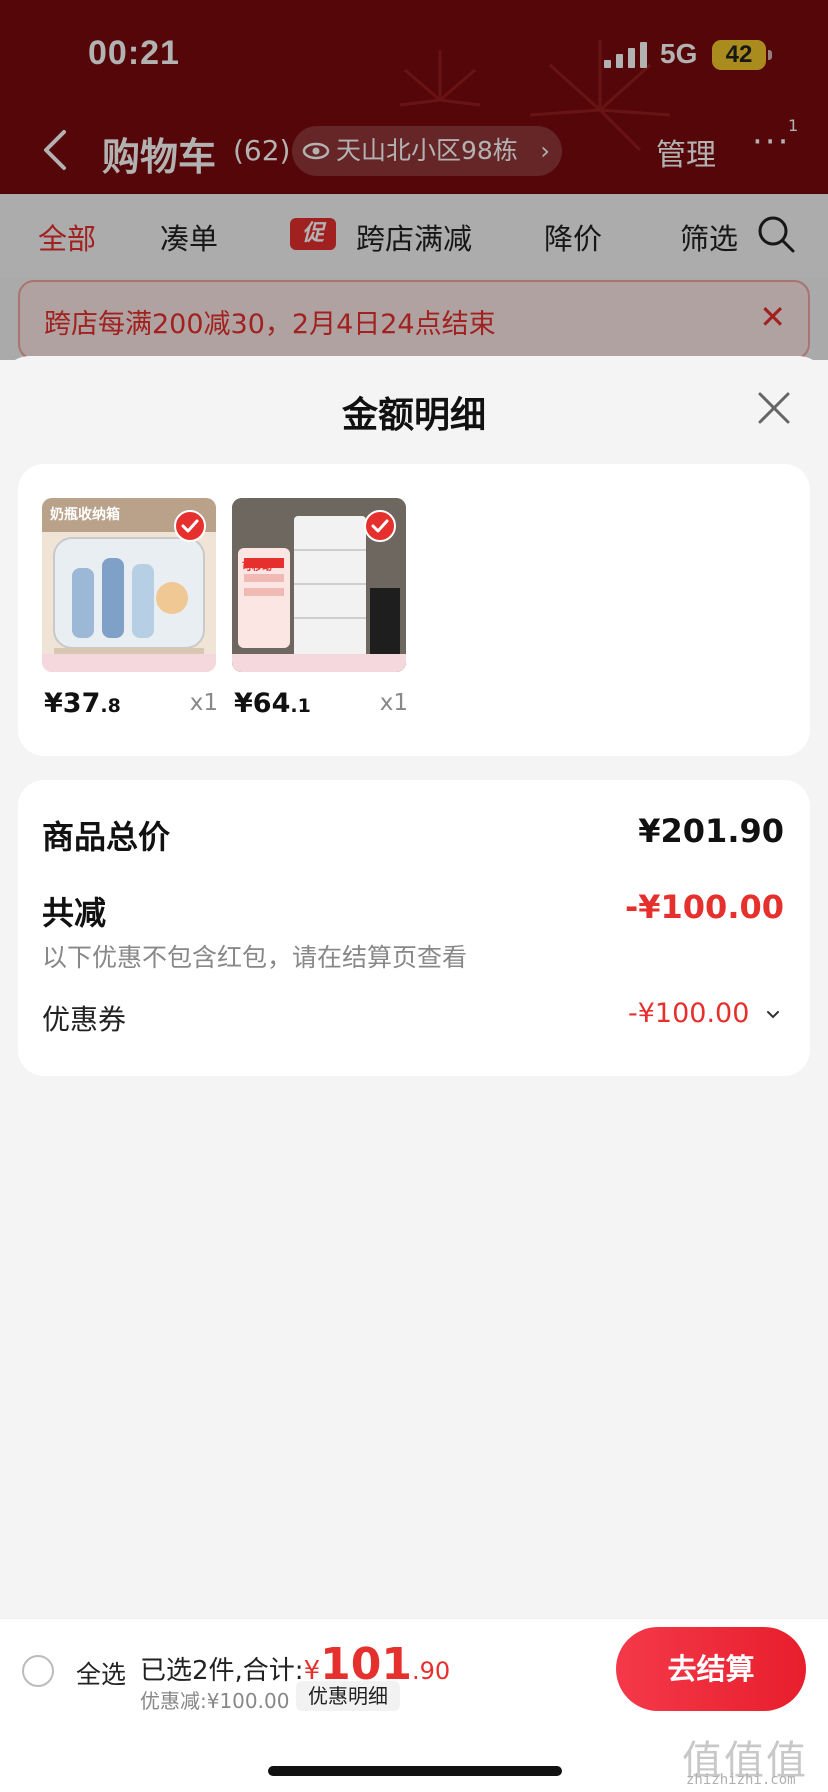  Describe the element at coordinates (272, 703) in the screenshot. I see `product-price: ¥64.1` at that location.